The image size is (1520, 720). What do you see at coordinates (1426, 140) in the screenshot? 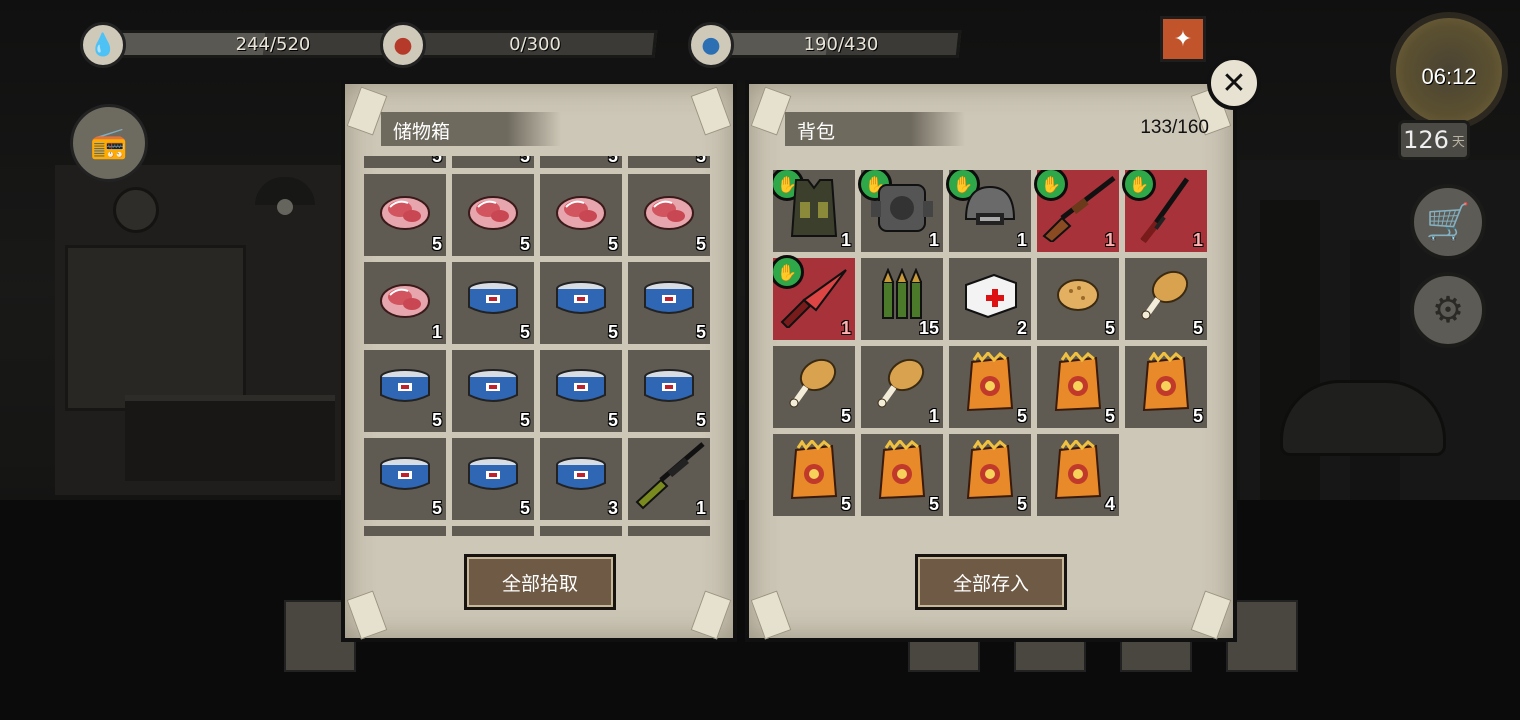
I see `day-count: 126` at bounding box center [1426, 140].